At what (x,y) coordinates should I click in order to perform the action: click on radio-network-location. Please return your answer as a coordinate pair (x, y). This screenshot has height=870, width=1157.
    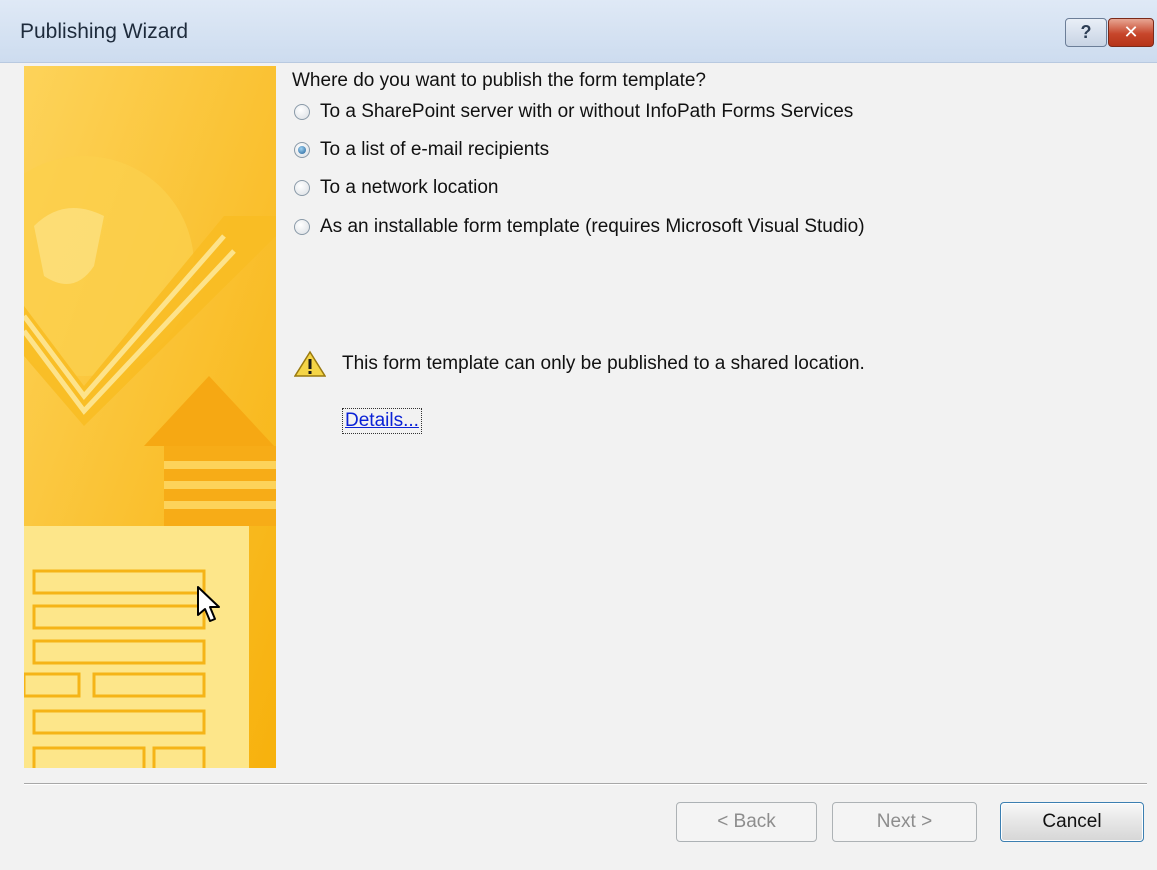
    Looking at the image, I should click on (302, 188).